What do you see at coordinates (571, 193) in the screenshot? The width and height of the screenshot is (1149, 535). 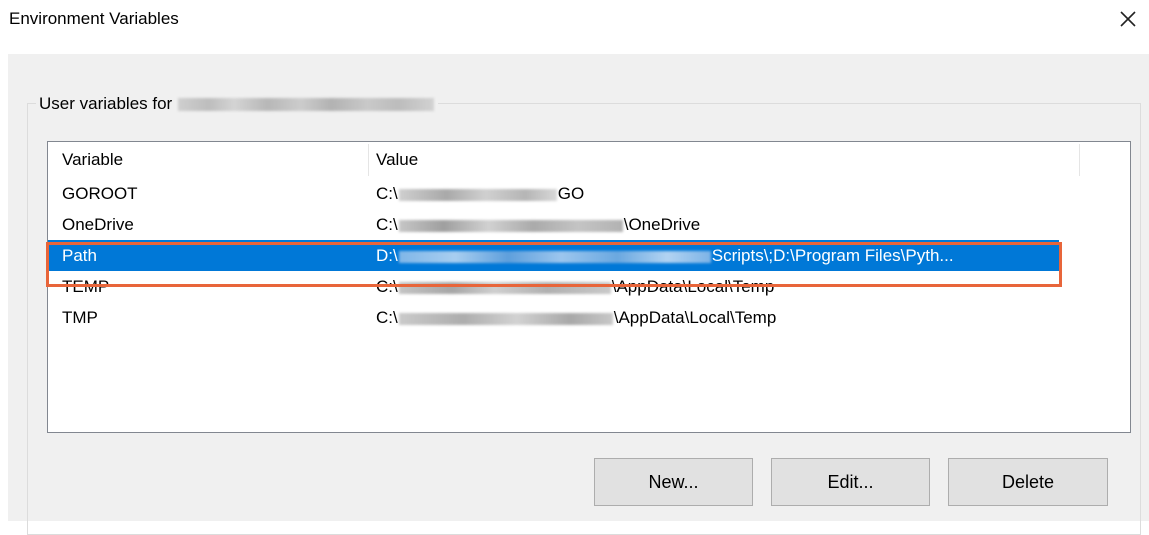 I see `value-suffix: GO` at bounding box center [571, 193].